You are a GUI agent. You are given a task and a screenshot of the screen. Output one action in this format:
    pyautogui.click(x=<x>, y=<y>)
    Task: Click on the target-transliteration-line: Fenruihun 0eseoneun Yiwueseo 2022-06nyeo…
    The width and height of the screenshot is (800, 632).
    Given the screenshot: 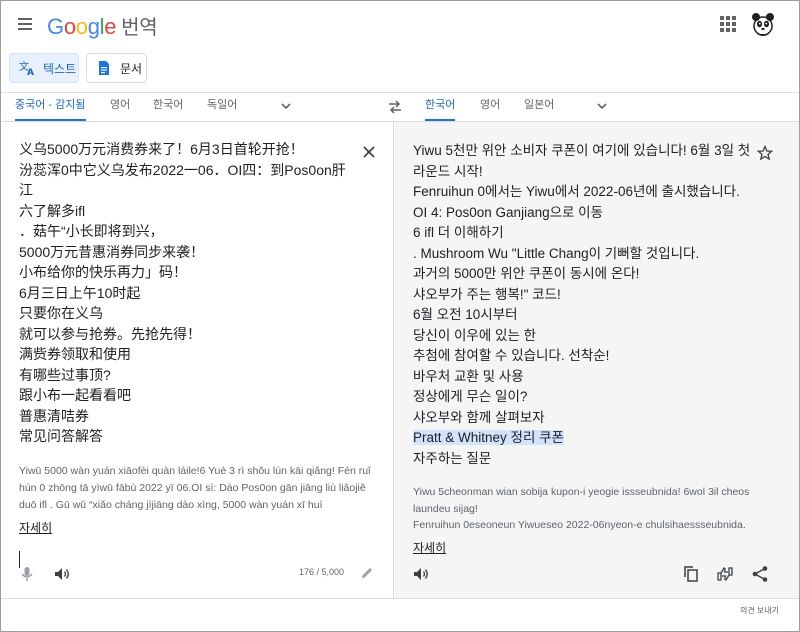 What is the action you would take?
    pyautogui.click(x=579, y=525)
    